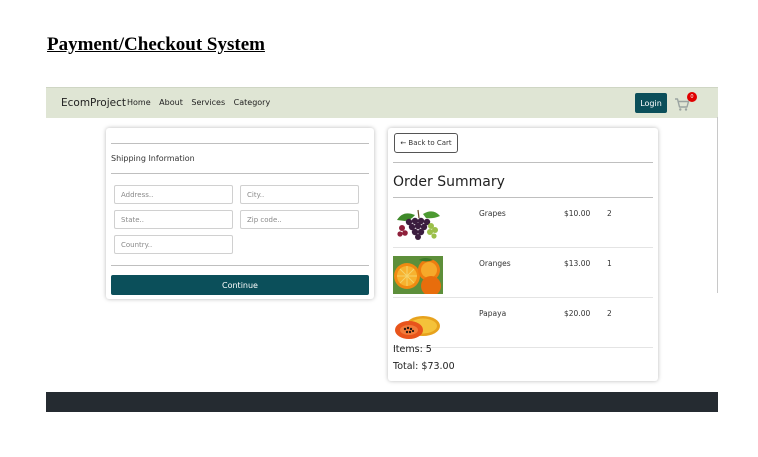  I want to click on items-count: Items: 5, so click(412, 349).